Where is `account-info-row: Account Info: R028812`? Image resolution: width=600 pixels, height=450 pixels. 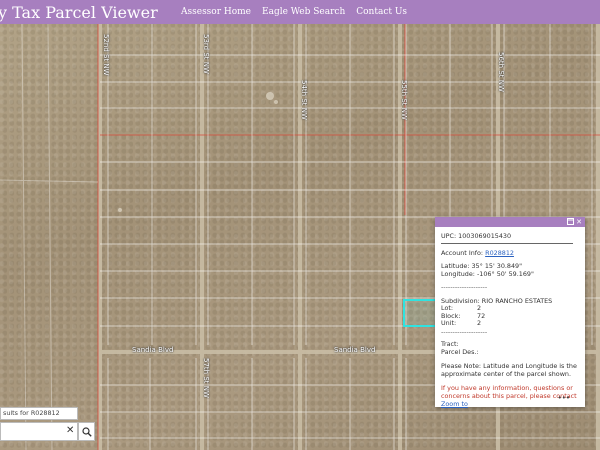
account-info-row: Account Info: R028812 is located at coordinates (510, 253).